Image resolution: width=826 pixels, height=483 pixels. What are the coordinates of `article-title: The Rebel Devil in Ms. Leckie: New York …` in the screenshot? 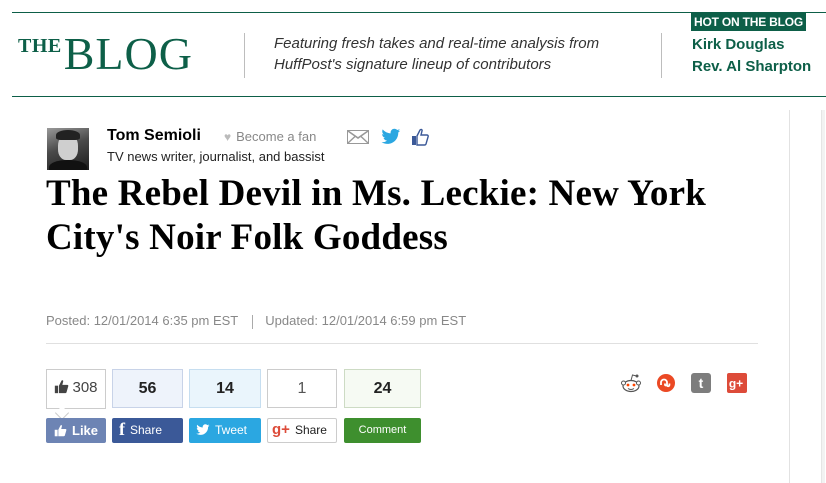 It's located at (376, 215).